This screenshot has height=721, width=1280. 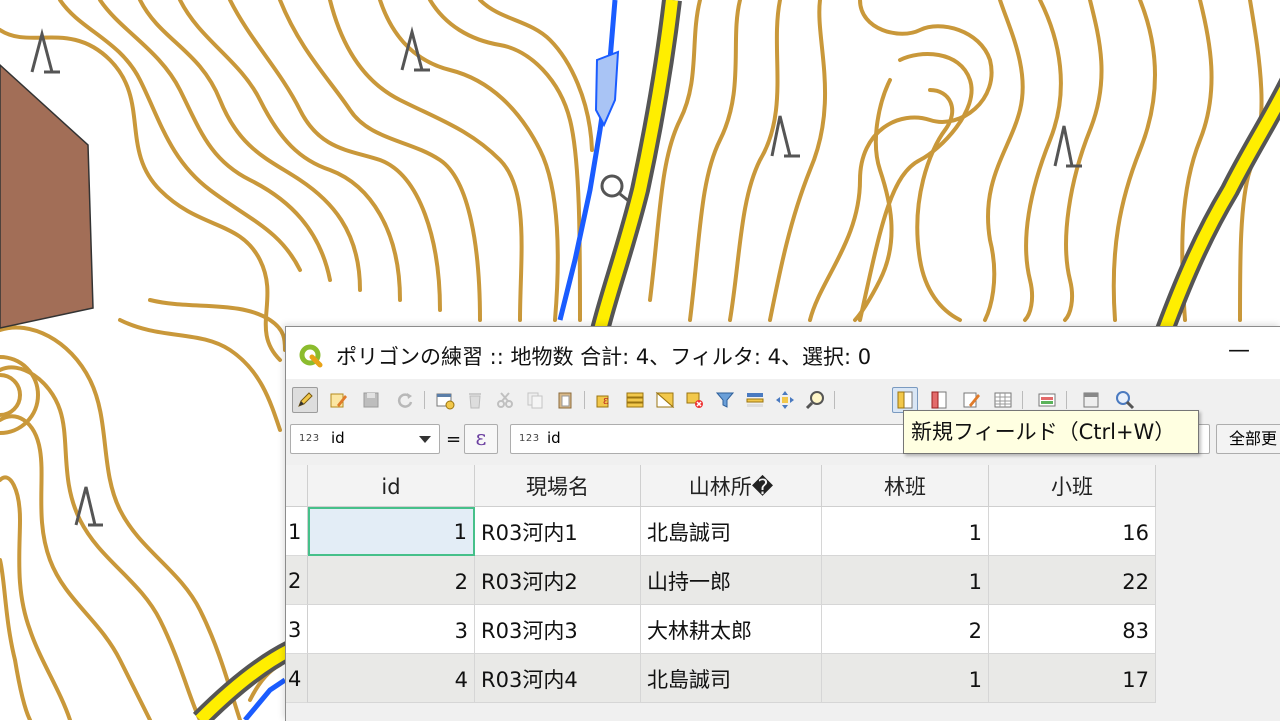 I want to click on pond-shape, so click(x=607, y=89).